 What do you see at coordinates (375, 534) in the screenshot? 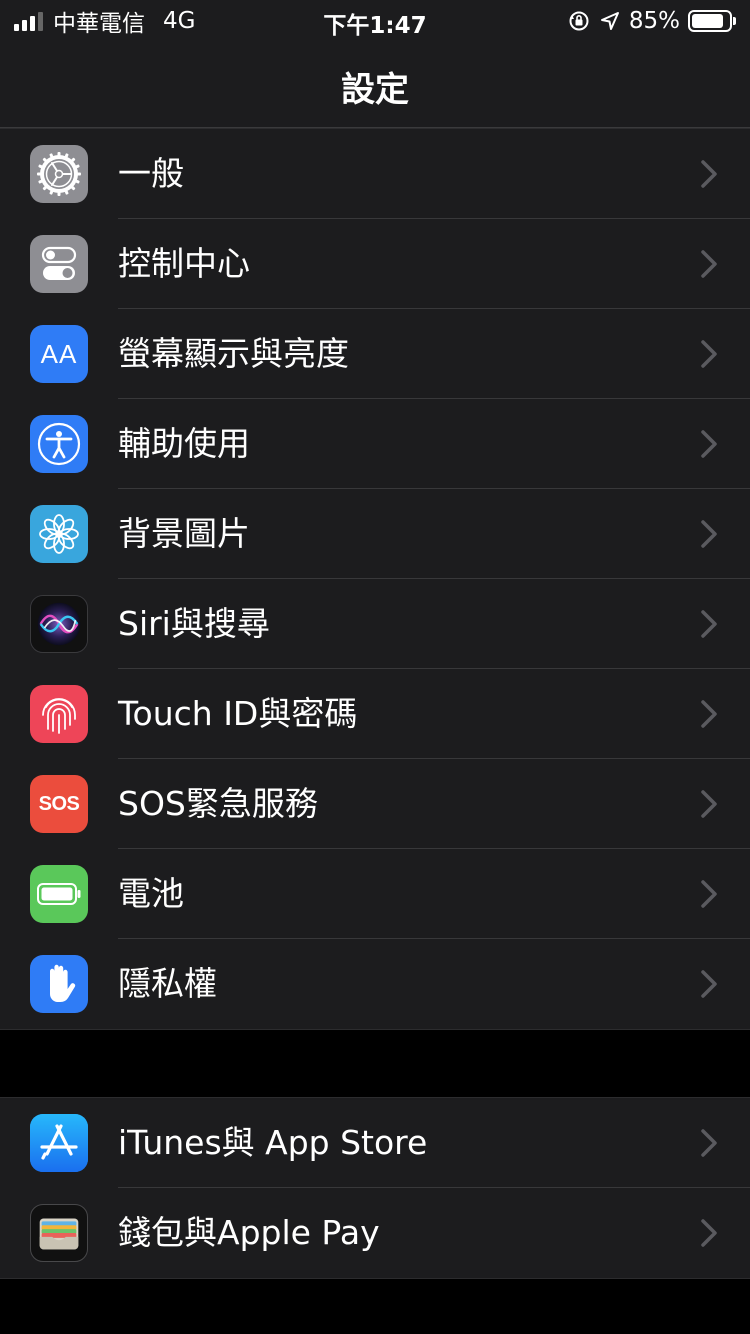
I see `settings-row-wallpaper: 背景圖片` at bounding box center [375, 534].